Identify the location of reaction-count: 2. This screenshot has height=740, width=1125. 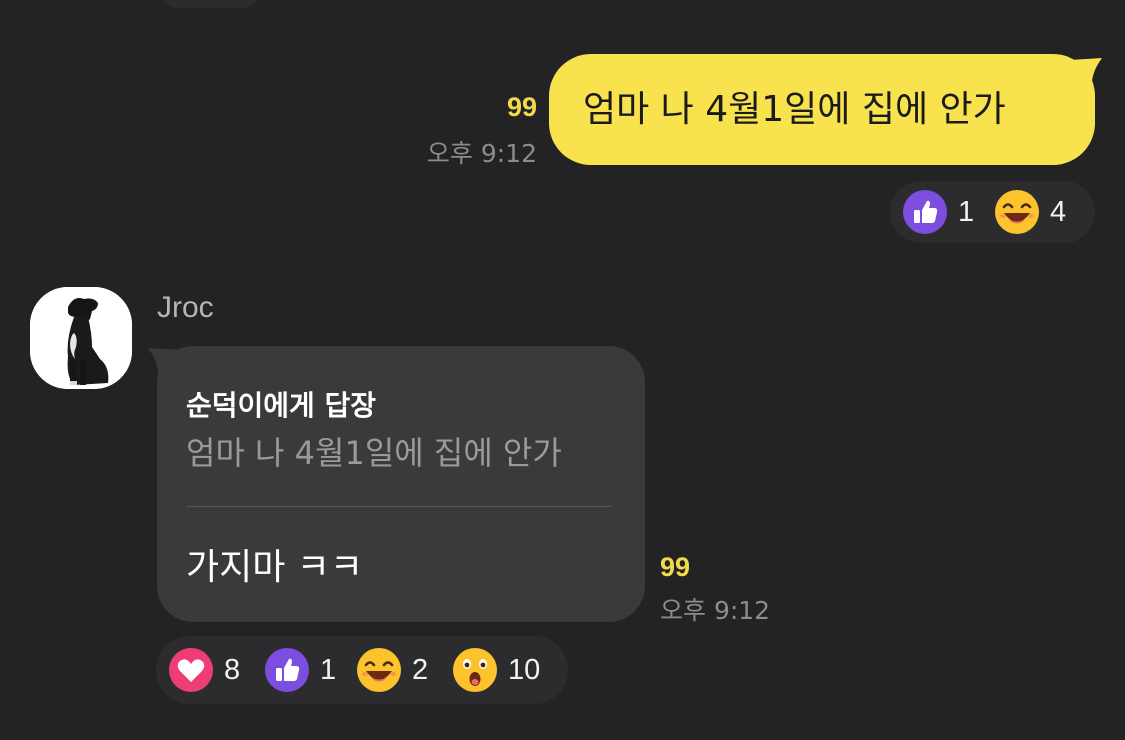
(420, 669).